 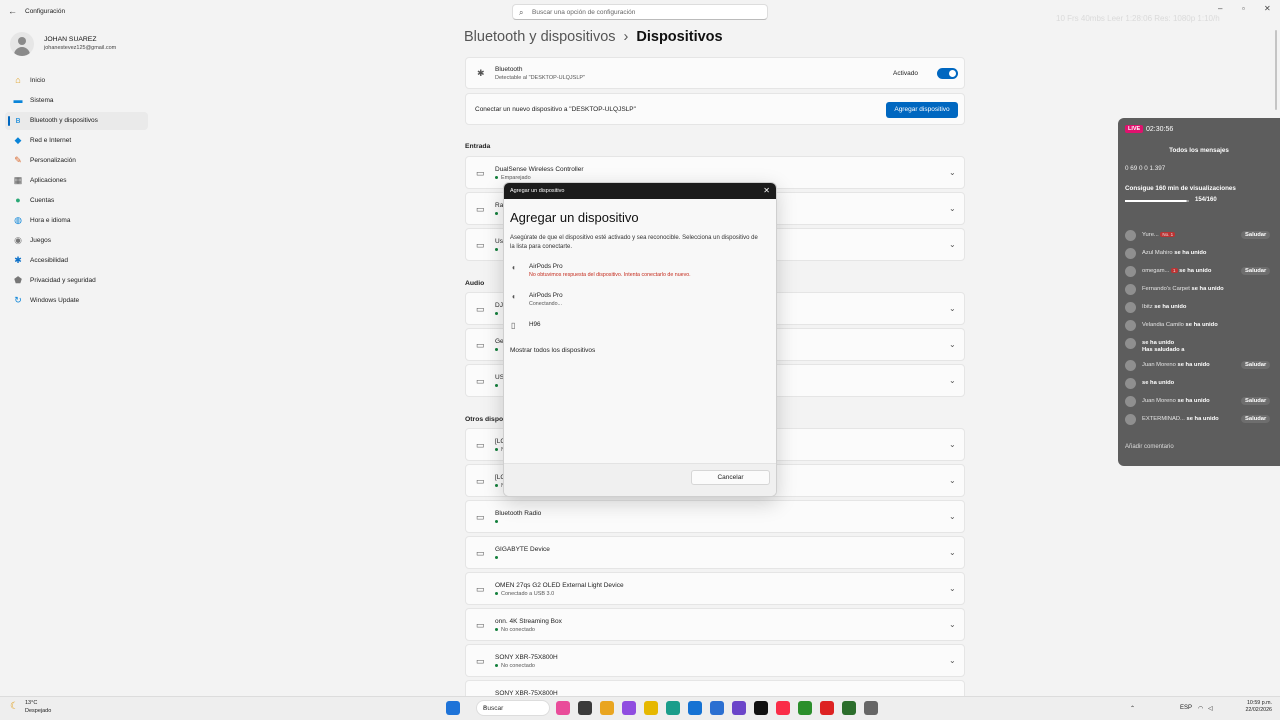 What do you see at coordinates (18, 260) in the screenshot?
I see `accessibility-icon: ✱` at bounding box center [18, 260].